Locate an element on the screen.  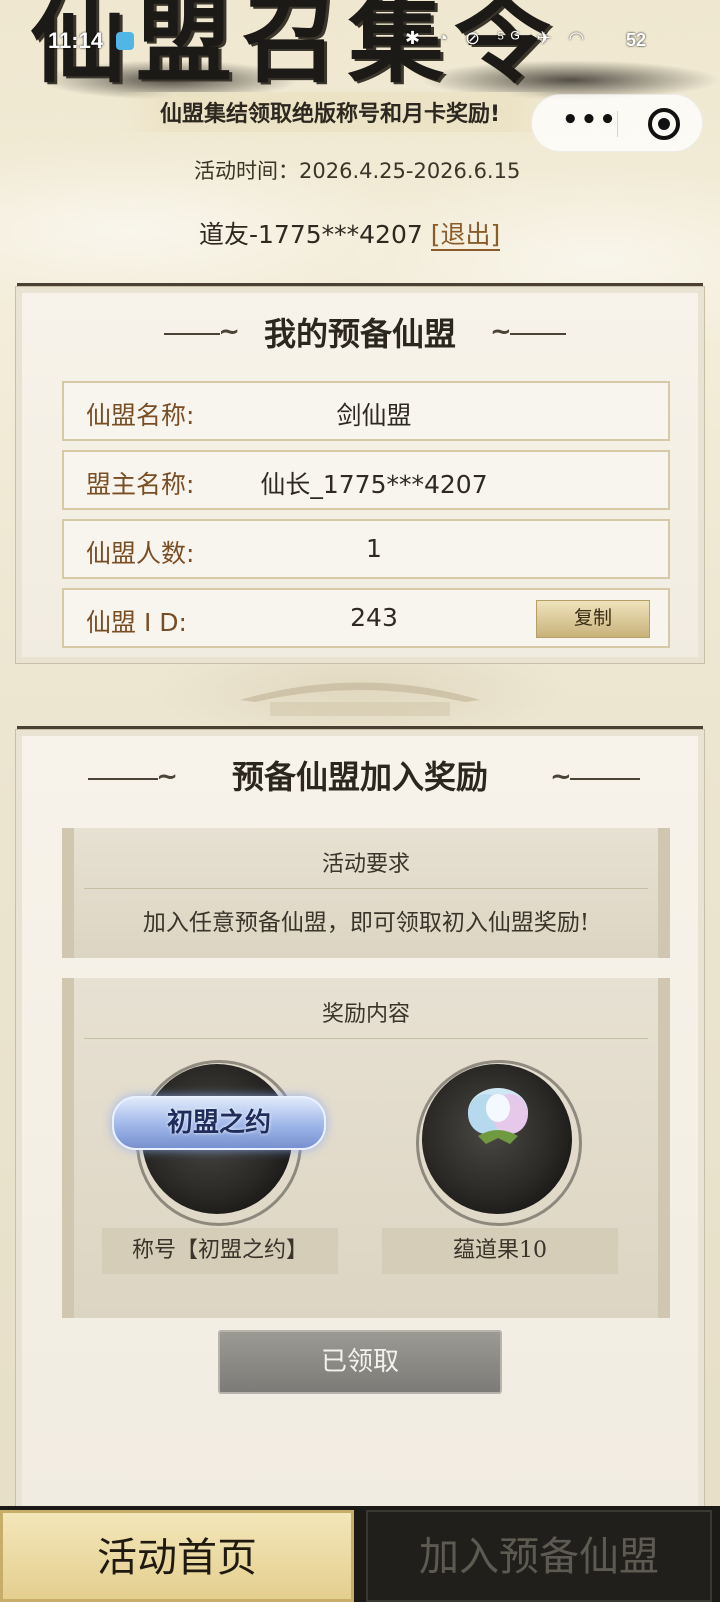
requirement-divider is located at coordinates (366, 888).